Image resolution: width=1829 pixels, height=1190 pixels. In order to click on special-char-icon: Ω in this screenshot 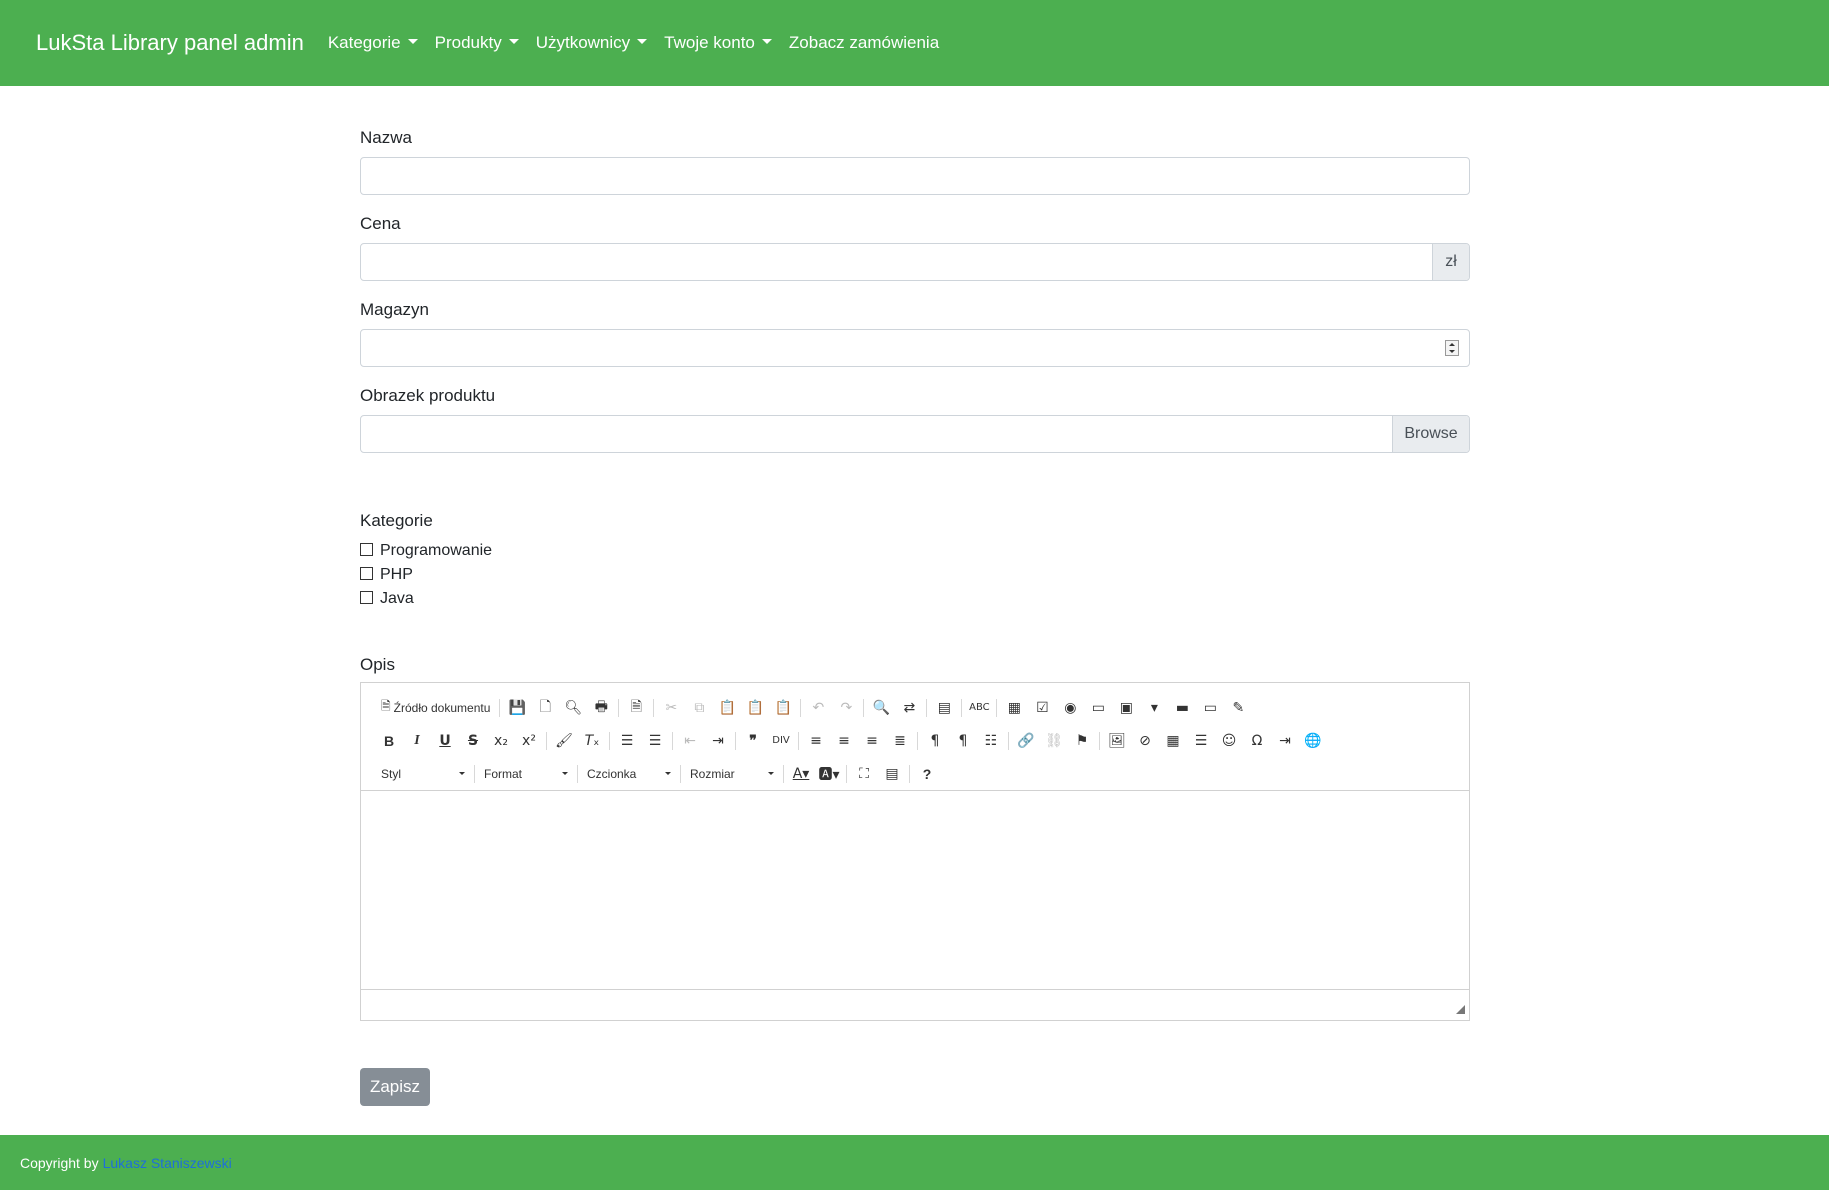, I will do `click(1257, 741)`.